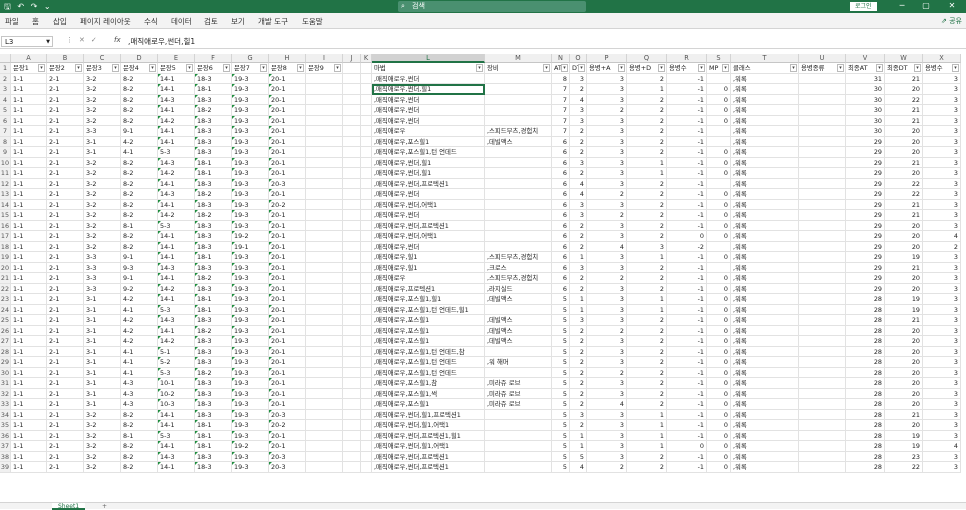 This screenshot has width=966, height=510. What do you see at coordinates (428, 162) in the screenshot?
I see `data-cell: ,매직애로우,썬더,힐1` at bounding box center [428, 162].